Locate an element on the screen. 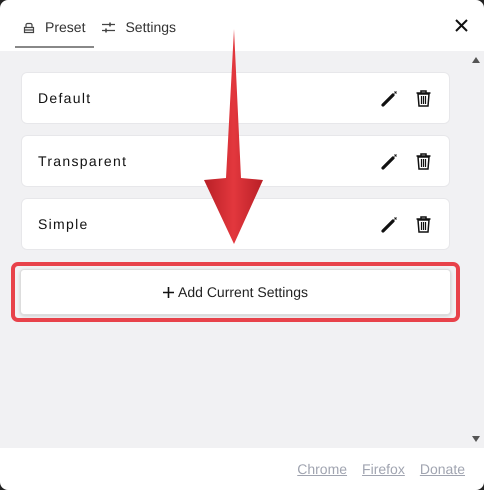 This screenshot has height=490, width=484. preset-name: Default is located at coordinates (65, 98).